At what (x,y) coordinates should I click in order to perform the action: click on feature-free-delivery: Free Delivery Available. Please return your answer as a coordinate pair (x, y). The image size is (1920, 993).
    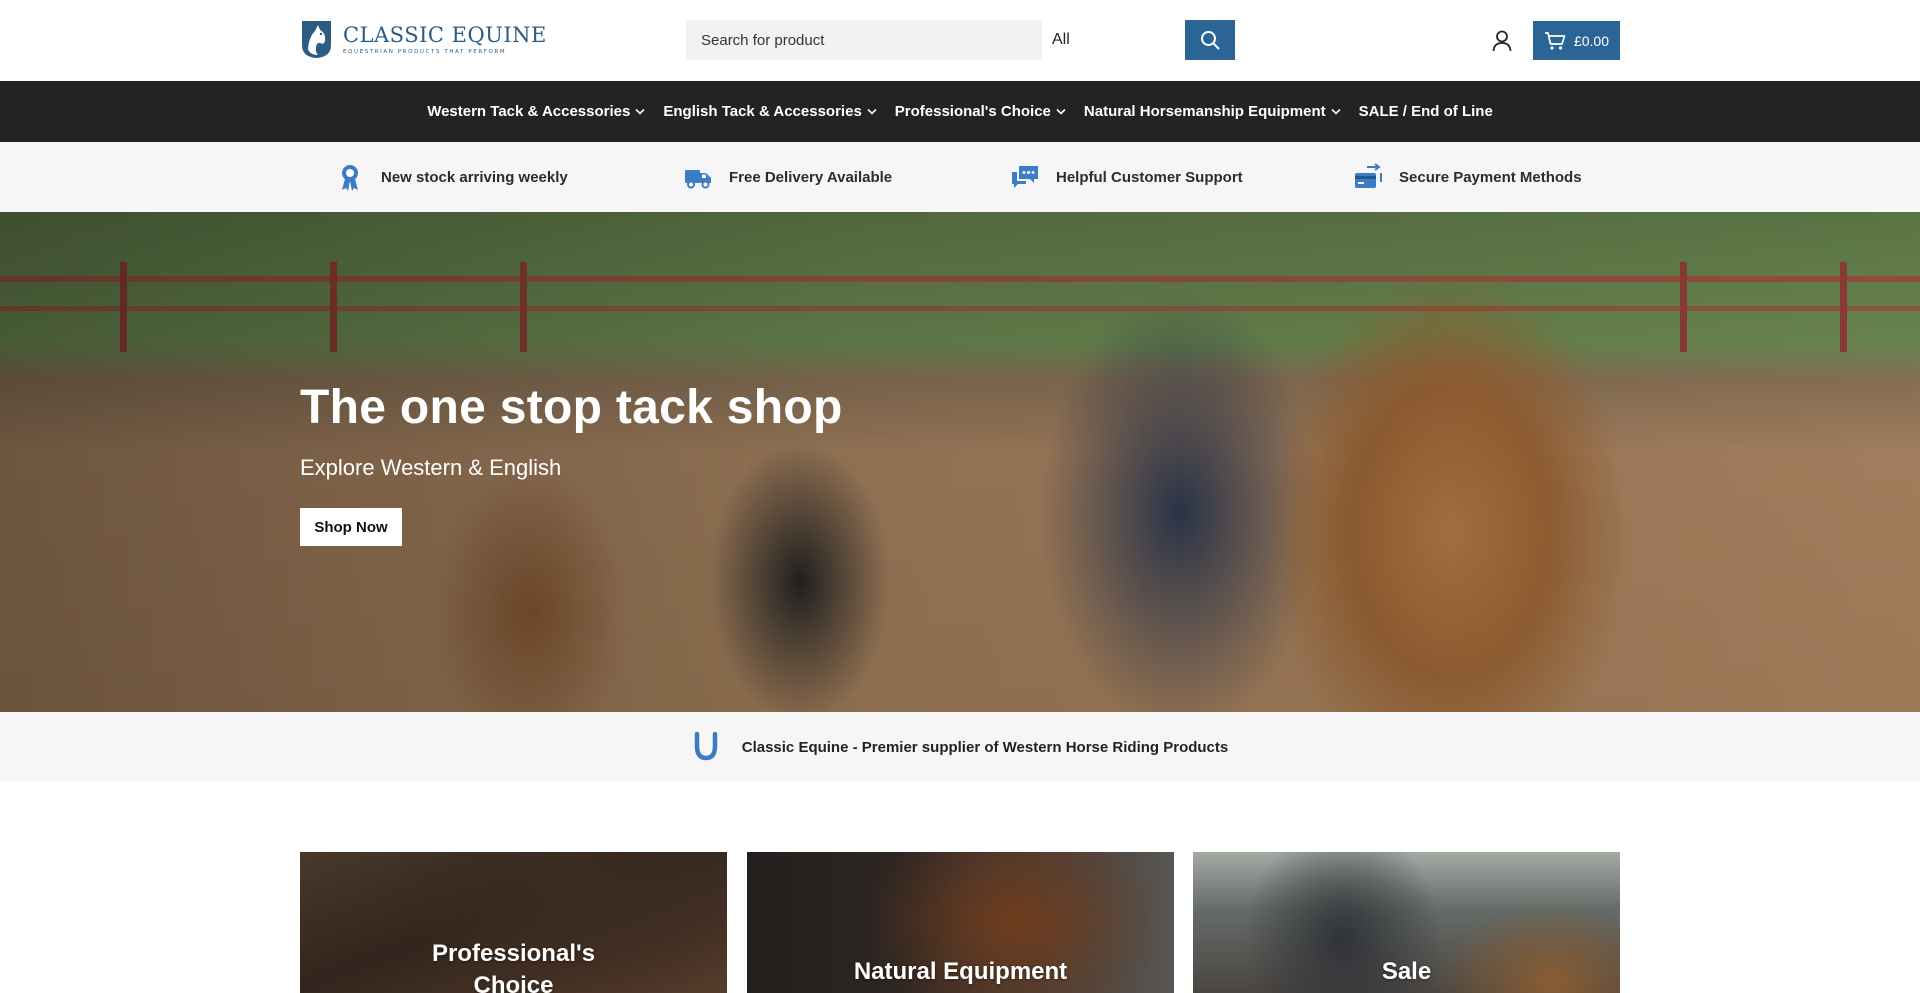
    Looking at the image, I should click on (787, 177).